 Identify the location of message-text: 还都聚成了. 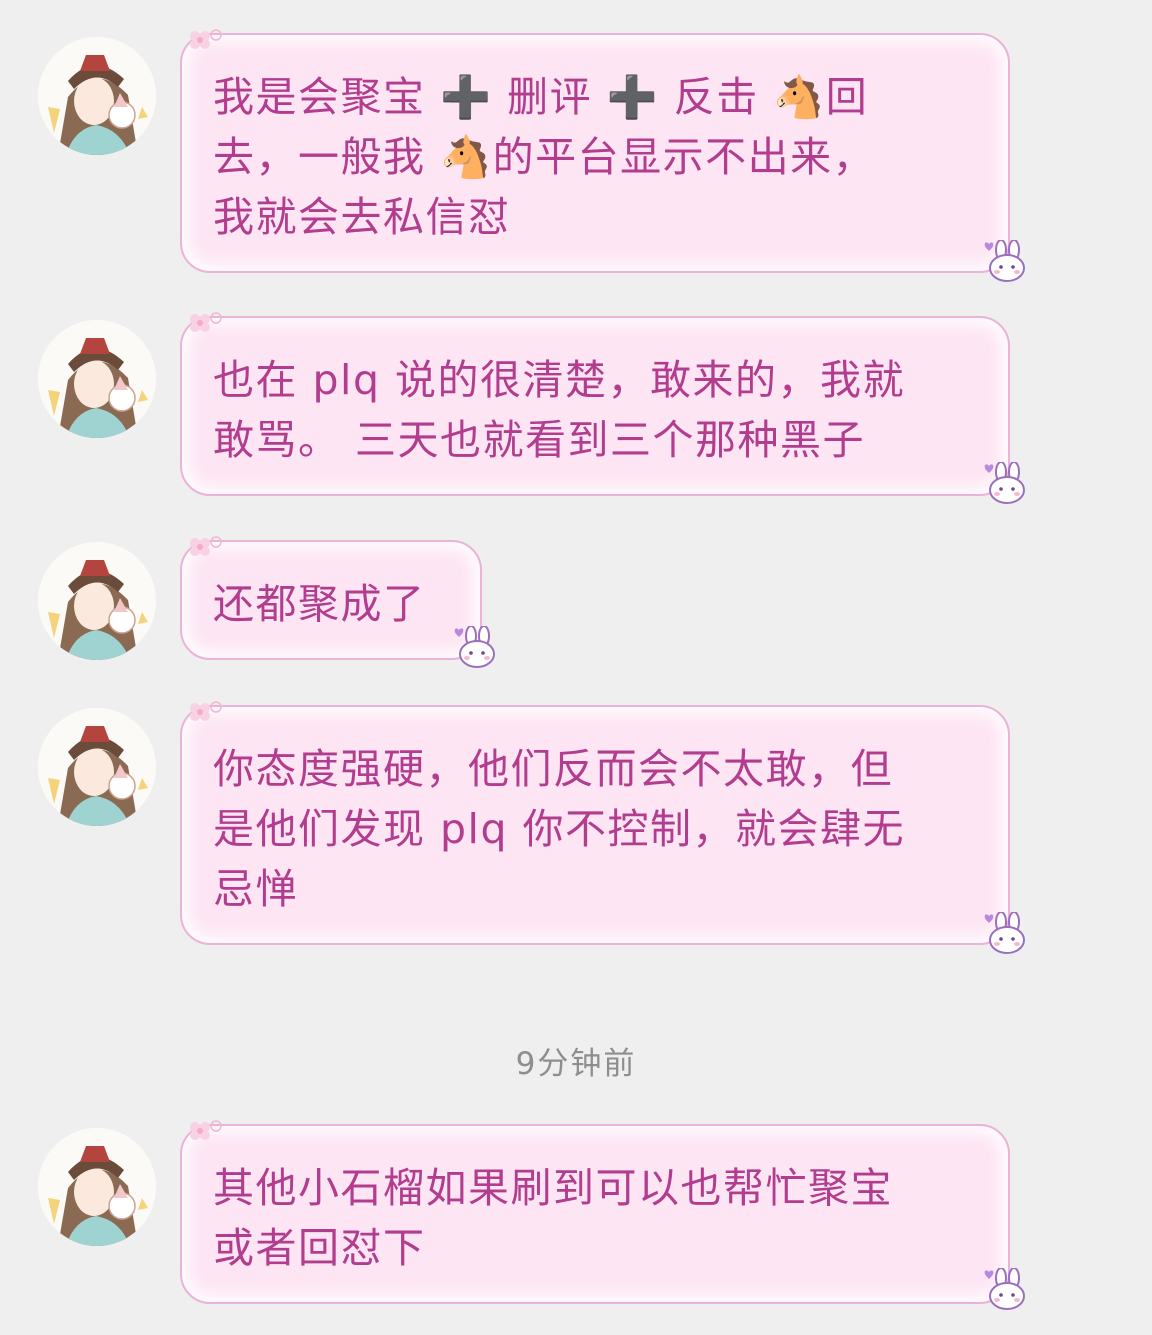
(319, 604).